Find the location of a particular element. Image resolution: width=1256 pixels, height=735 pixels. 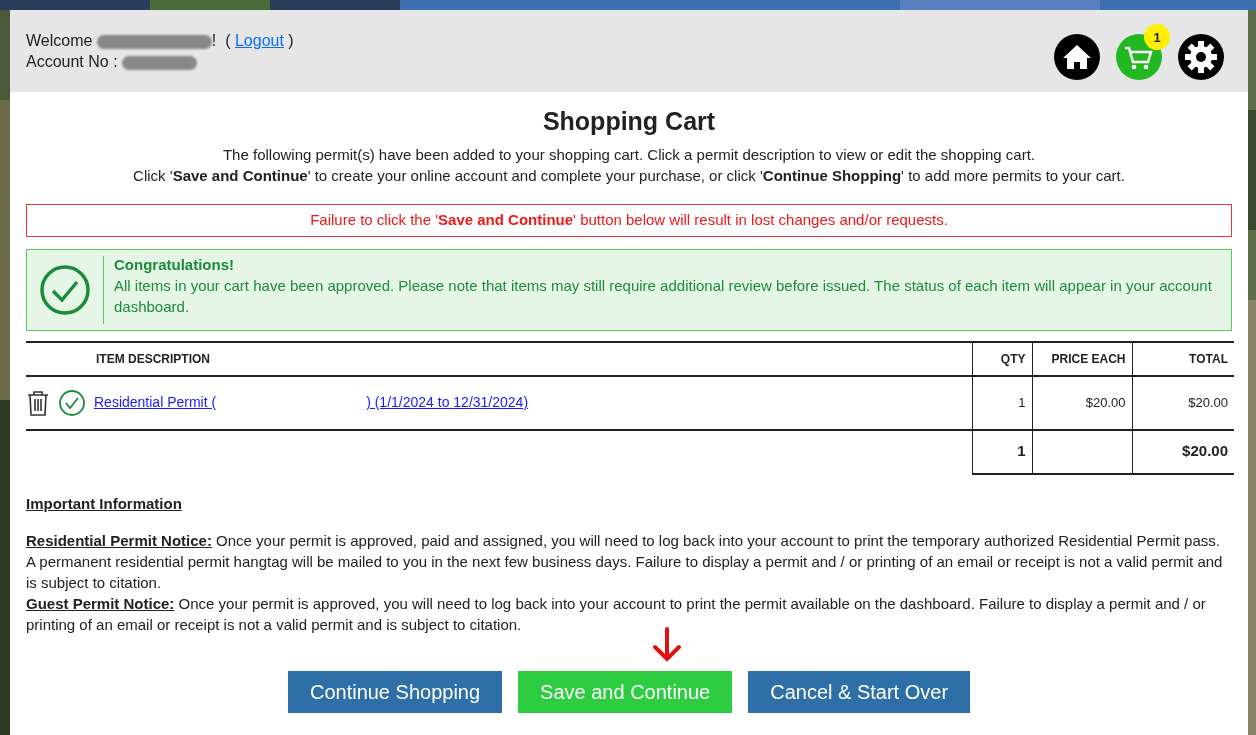

alert-title: Congratulations! is located at coordinates (174, 264).